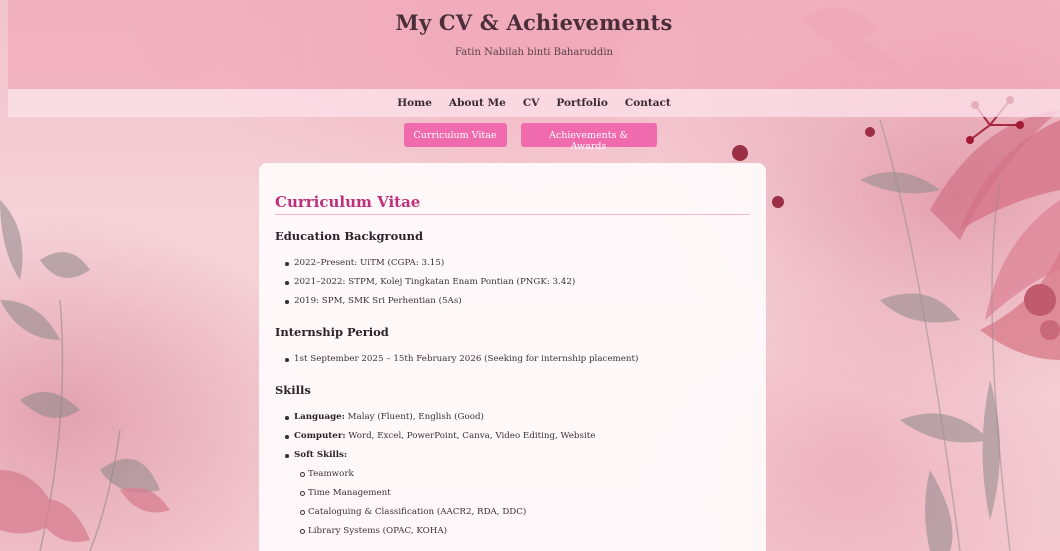  What do you see at coordinates (534, 22) in the screenshot?
I see `site-title: My CV & Achievements` at bounding box center [534, 22].